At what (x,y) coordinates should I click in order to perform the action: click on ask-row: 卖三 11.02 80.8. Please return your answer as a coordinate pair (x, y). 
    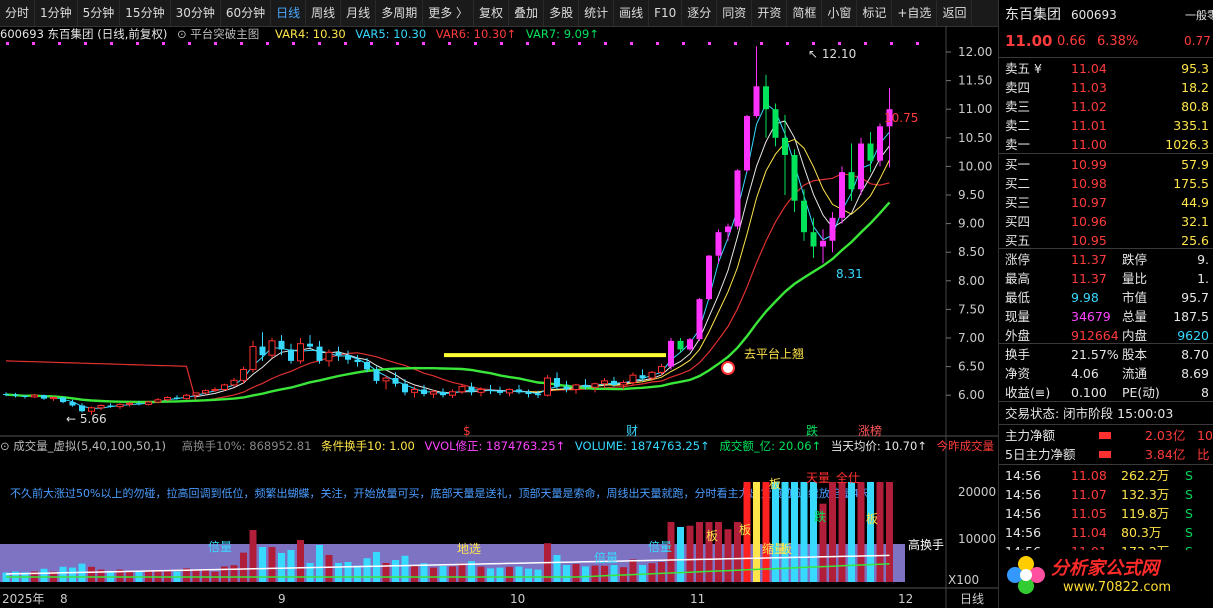
    Looking at the image, I should click on (1107, 106).